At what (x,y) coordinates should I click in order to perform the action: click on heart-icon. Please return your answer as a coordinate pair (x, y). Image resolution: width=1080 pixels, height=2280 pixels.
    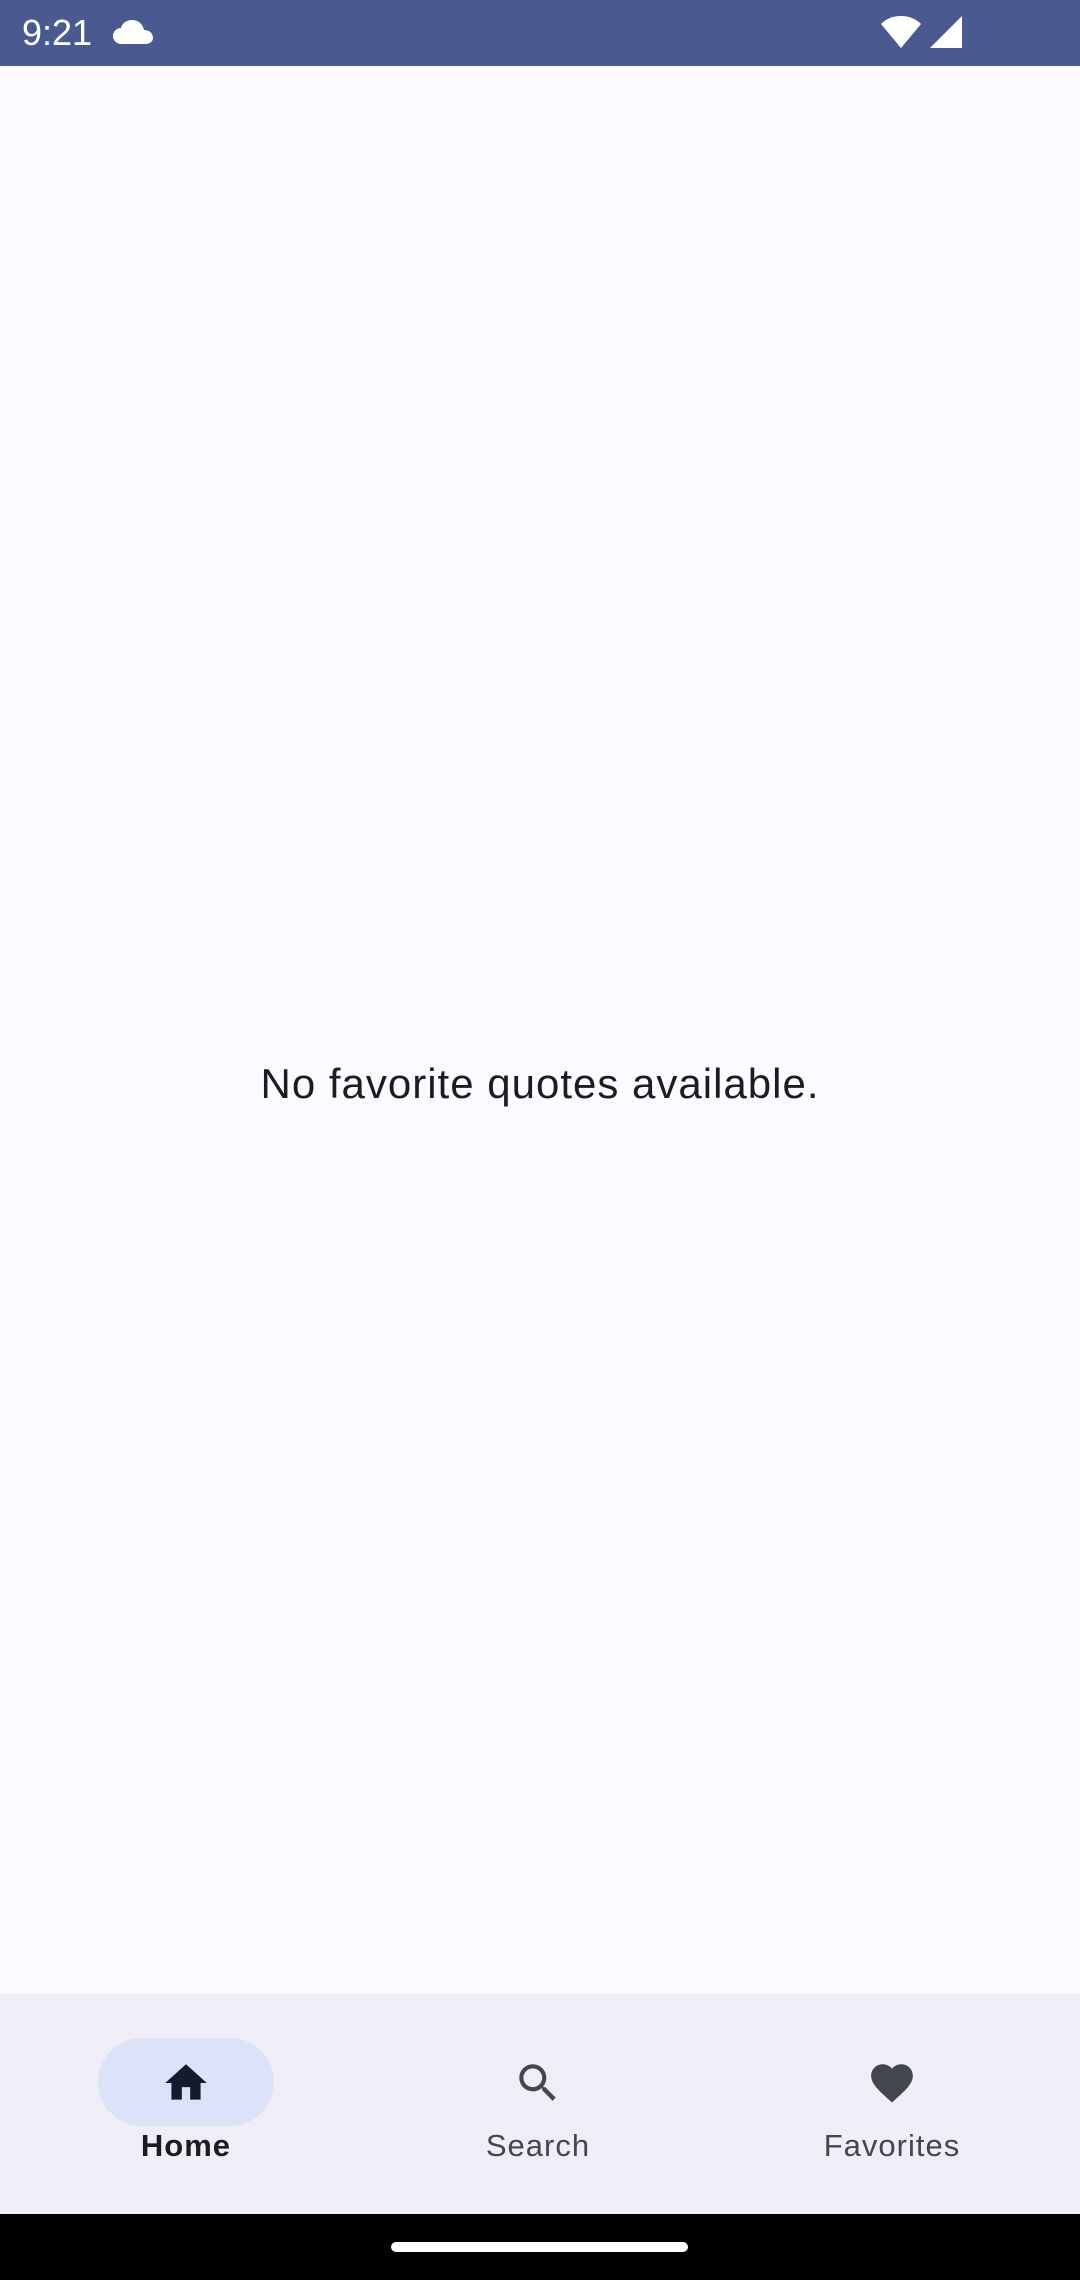
    Looking at the image, I should click on (892, 2083).